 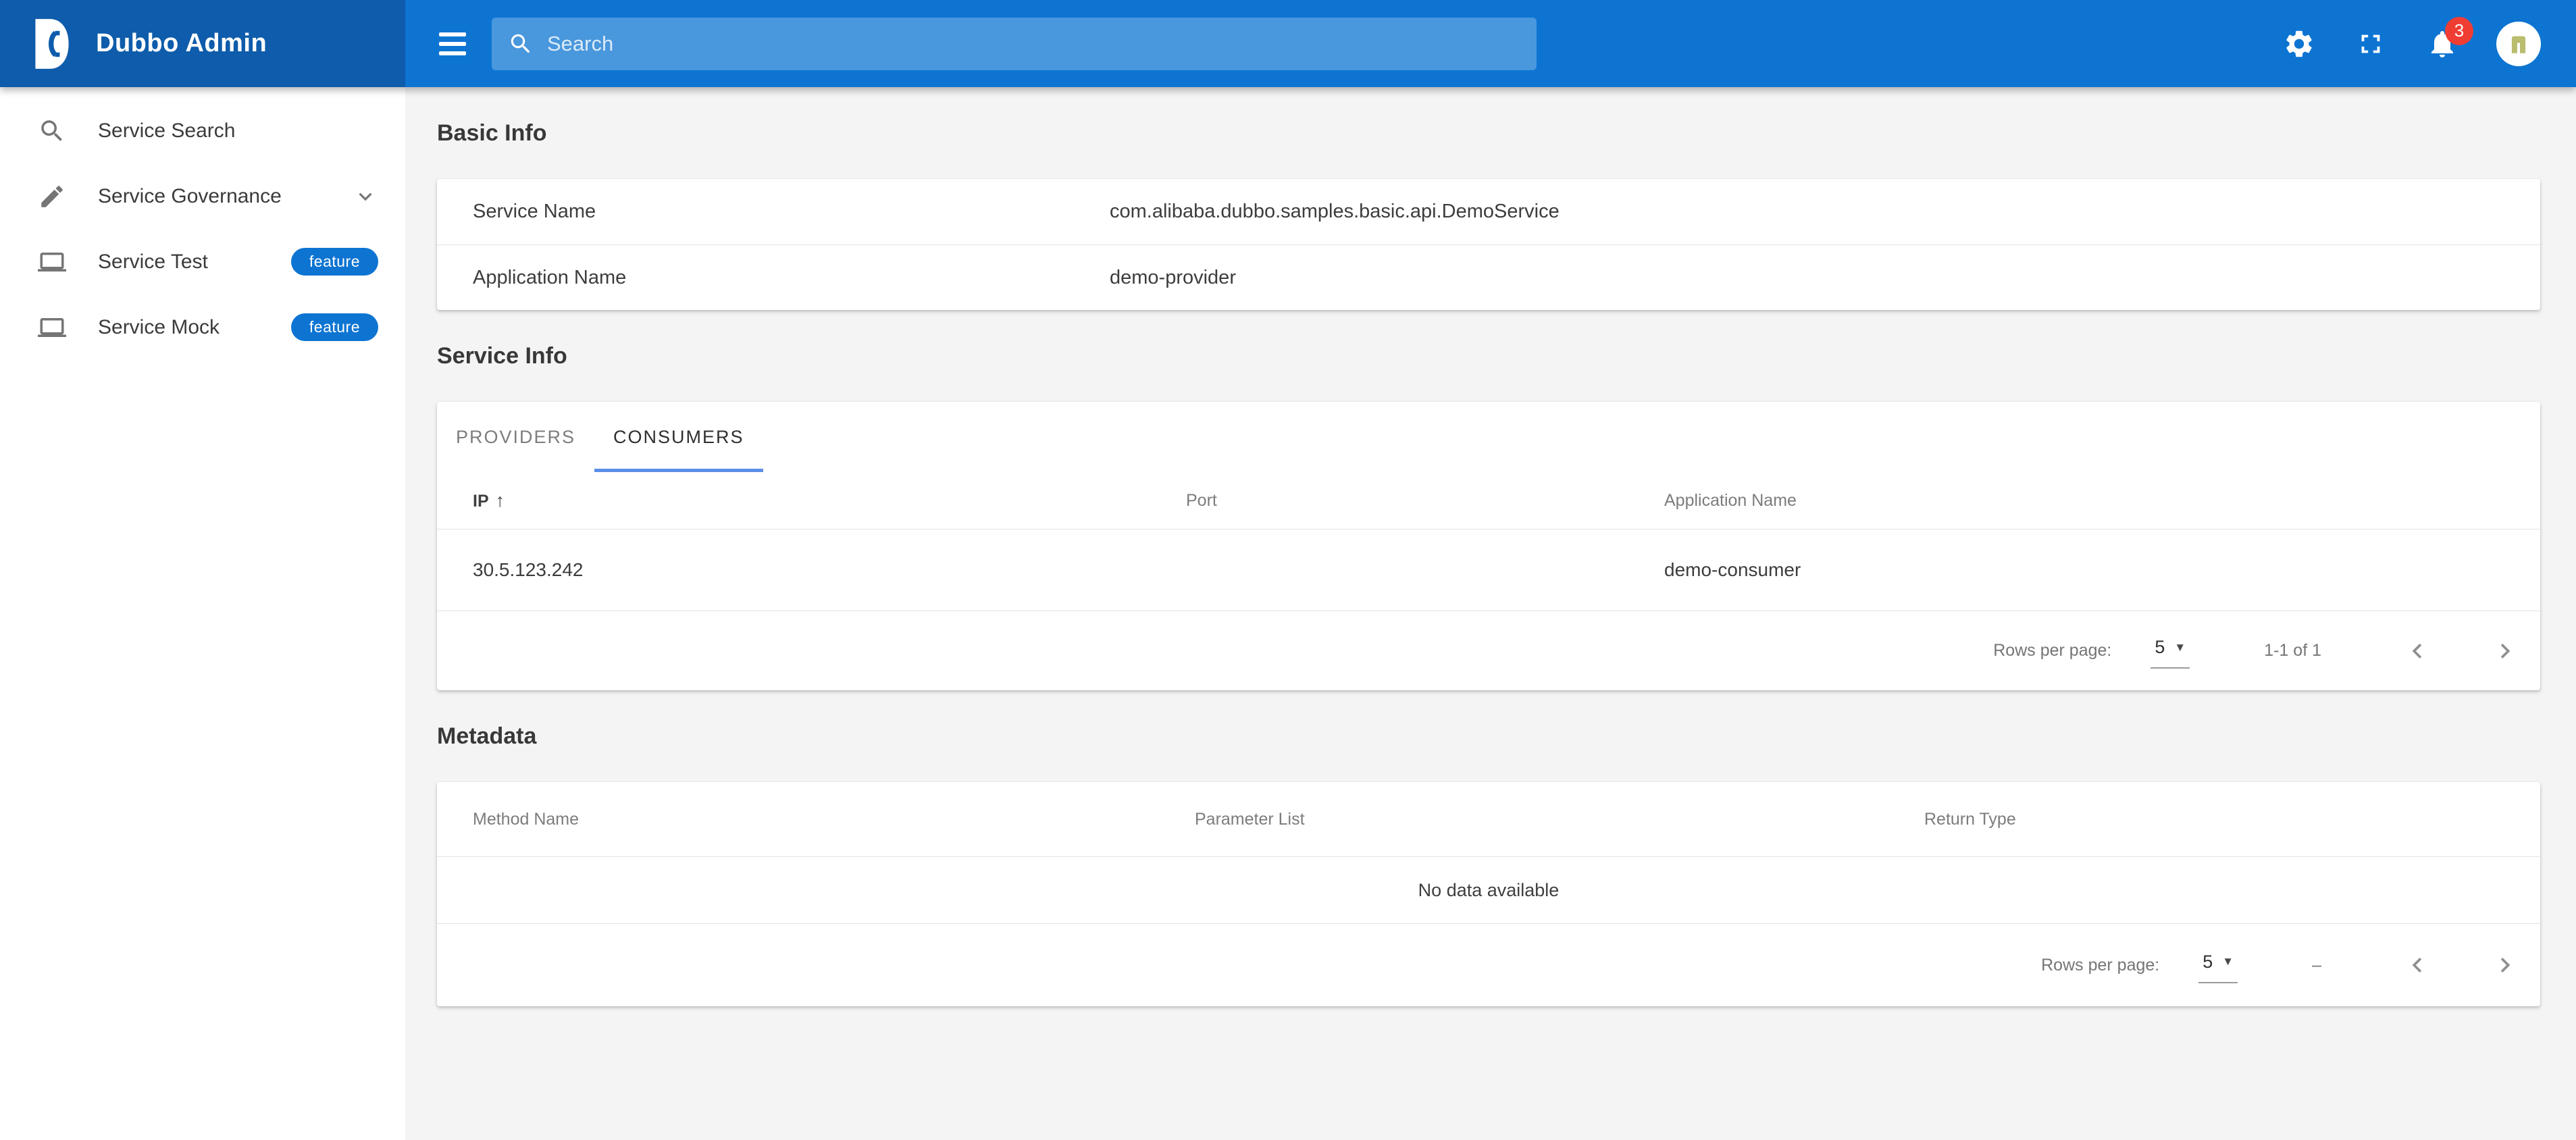 What do you see at coordinates (190, 195) in the screenshot?
I see `sidebar-item-label: Service Governance` at bounding box center [190, 195].